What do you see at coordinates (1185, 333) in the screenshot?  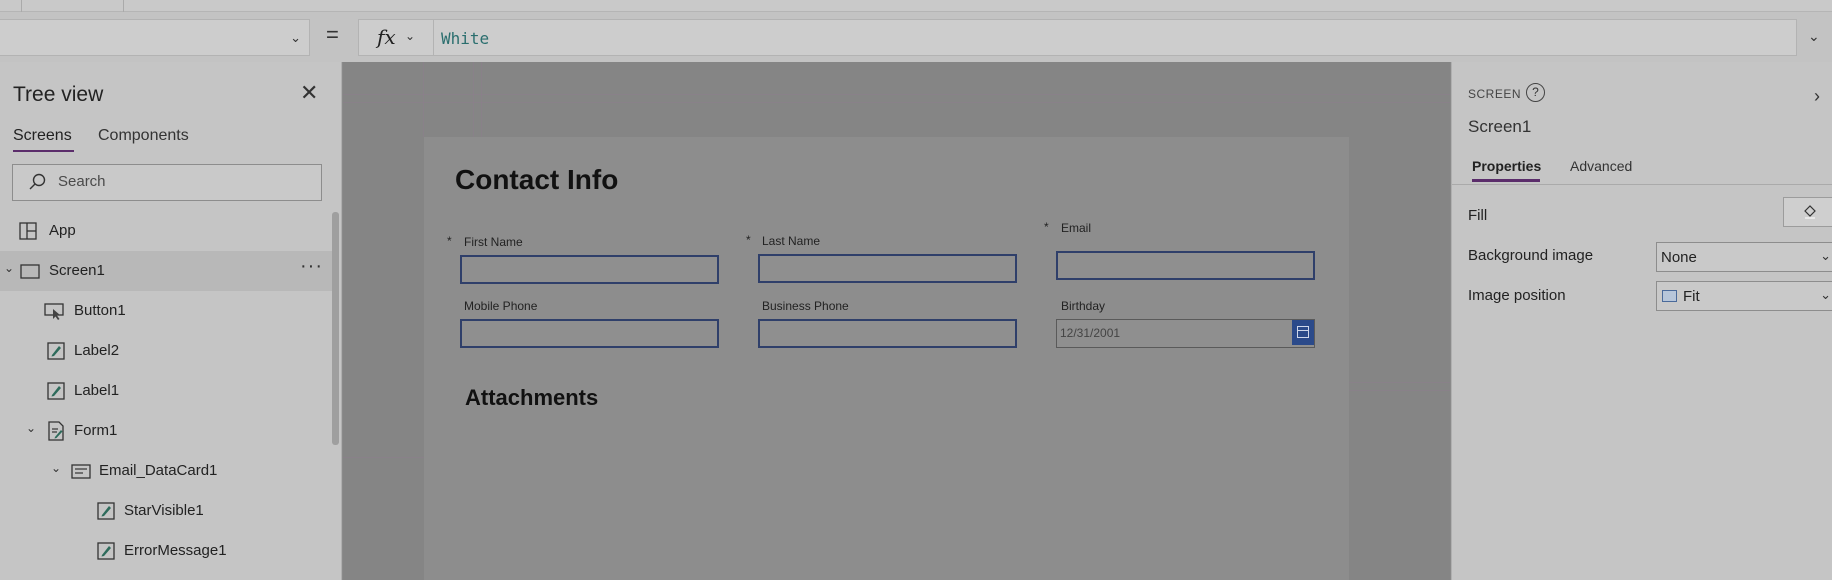 I see `birthday-date-picker: 12/31/2001` at bounding box center [1185, 333].